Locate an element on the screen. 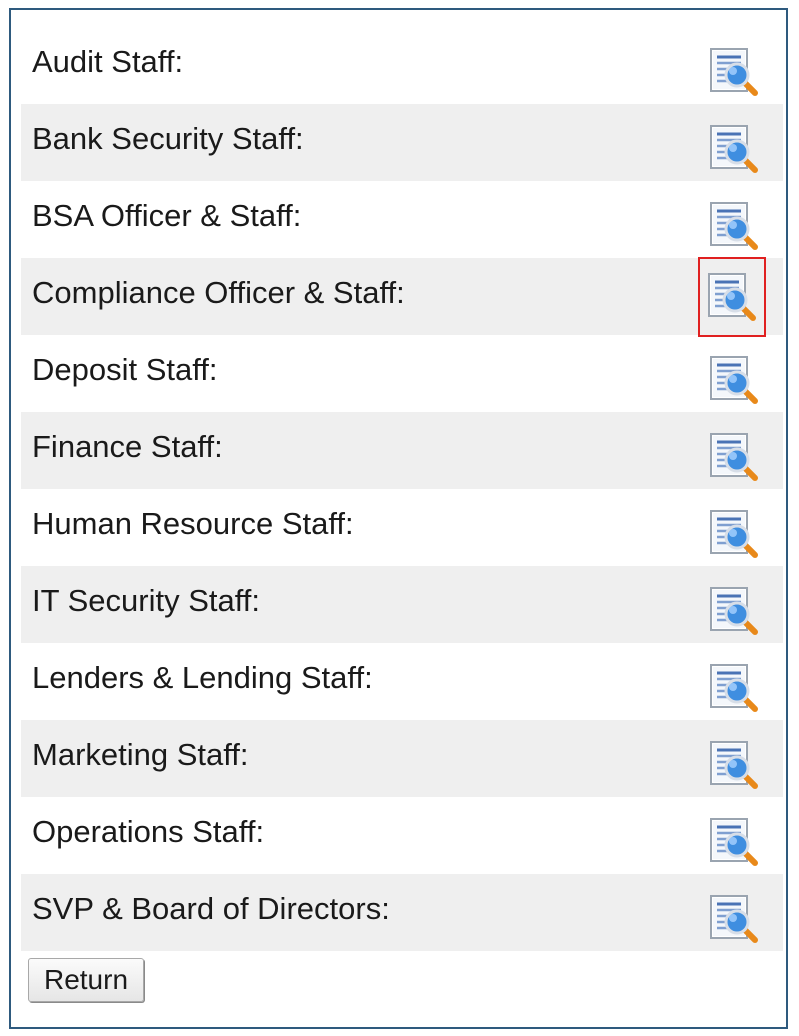  staff-group-label: Audit Staff: is located at coordinates (108, 61).